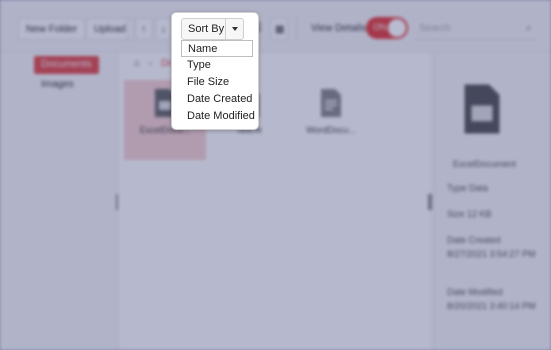 The width and height of the screenshot is (551, 350). I want to click on sort-by-button: Sort By, so click(212, 29).